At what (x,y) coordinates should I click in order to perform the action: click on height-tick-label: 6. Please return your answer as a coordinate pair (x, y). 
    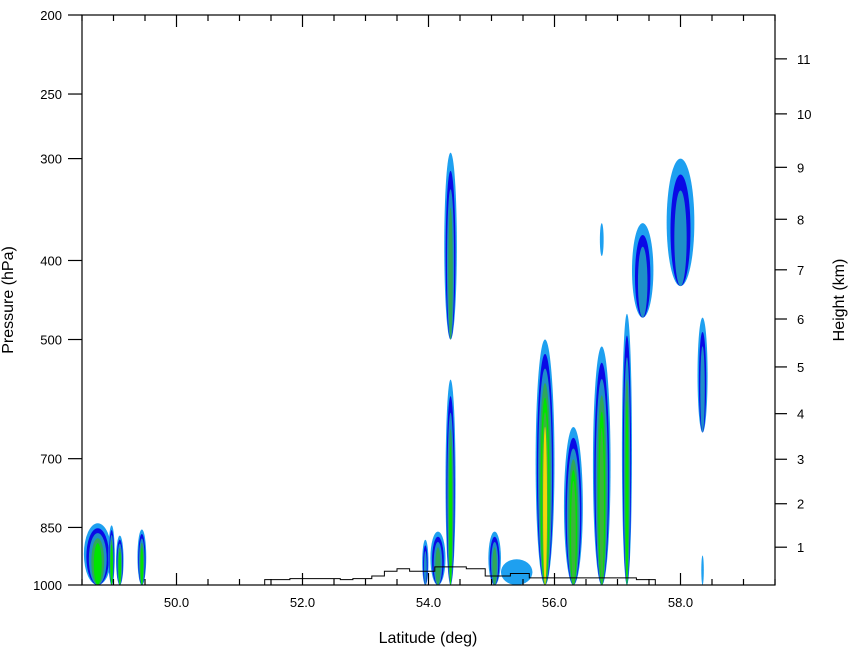
    Looking at the image, I should click on (800, 319).